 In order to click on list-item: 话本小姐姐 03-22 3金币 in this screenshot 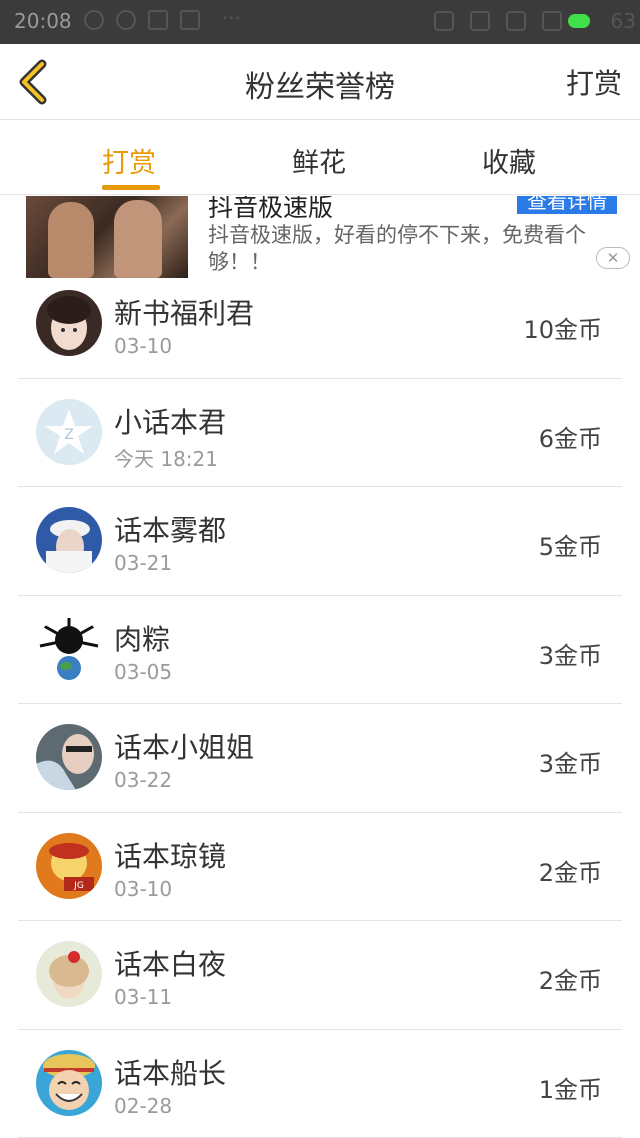, I will do `click(320, 758)`.